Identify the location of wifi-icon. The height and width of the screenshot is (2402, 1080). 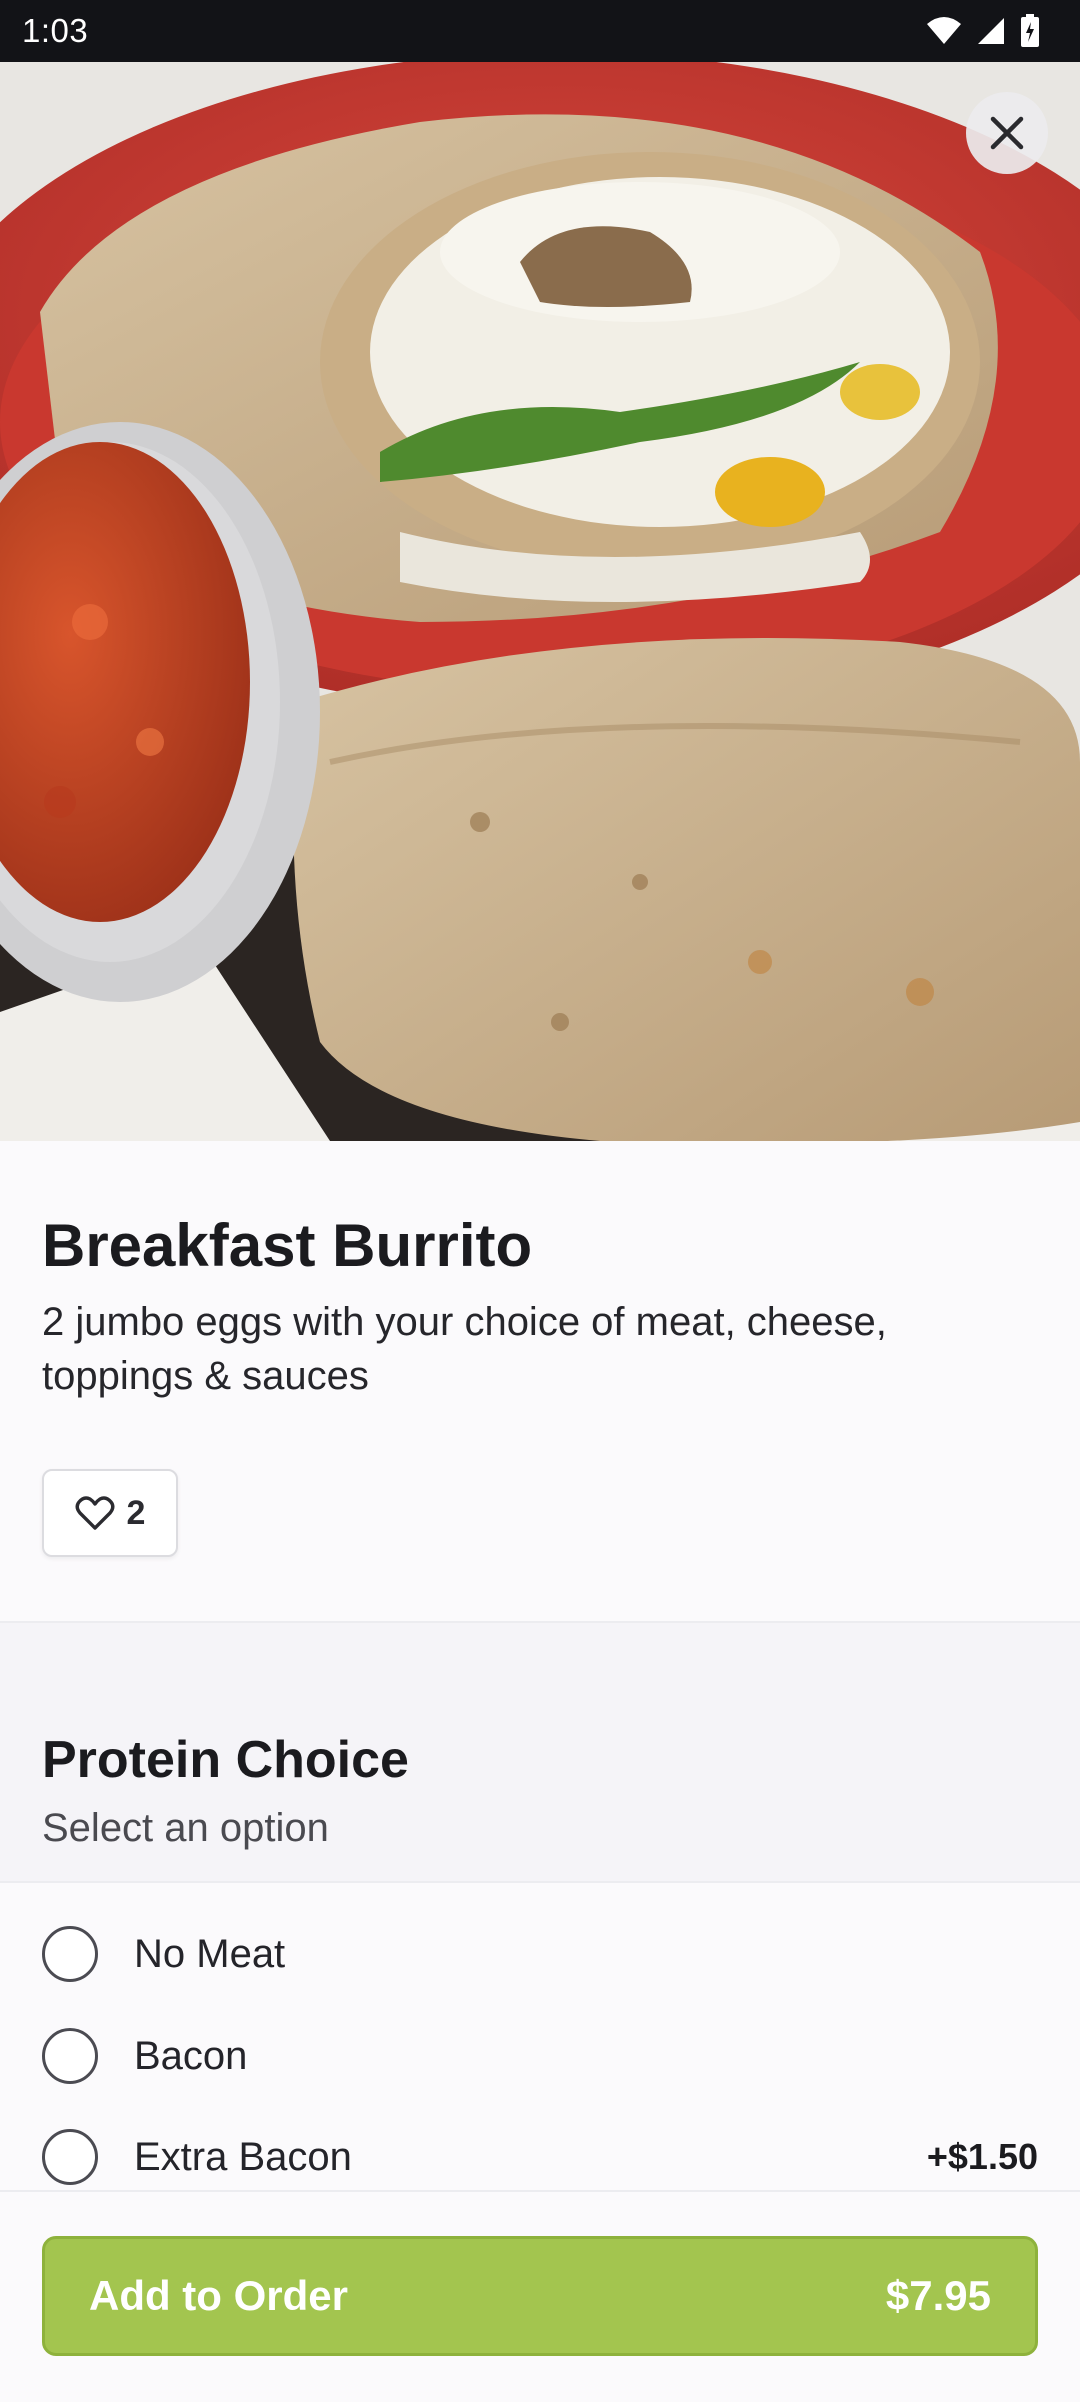
(944, 30).